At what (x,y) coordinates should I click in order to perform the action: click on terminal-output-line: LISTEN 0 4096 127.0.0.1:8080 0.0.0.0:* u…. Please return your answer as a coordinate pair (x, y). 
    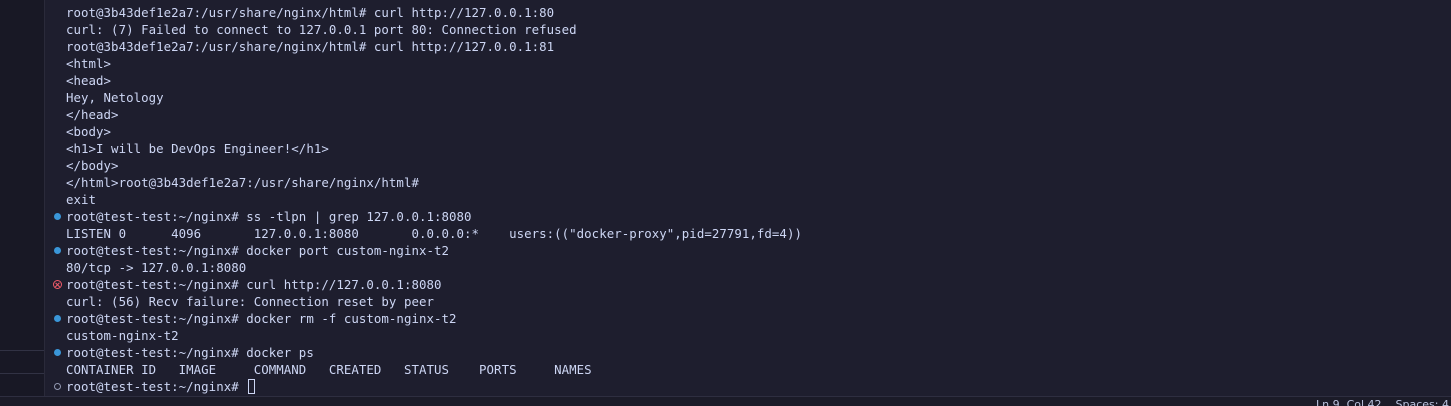
    Looking at the image, I should click on (748, 233).